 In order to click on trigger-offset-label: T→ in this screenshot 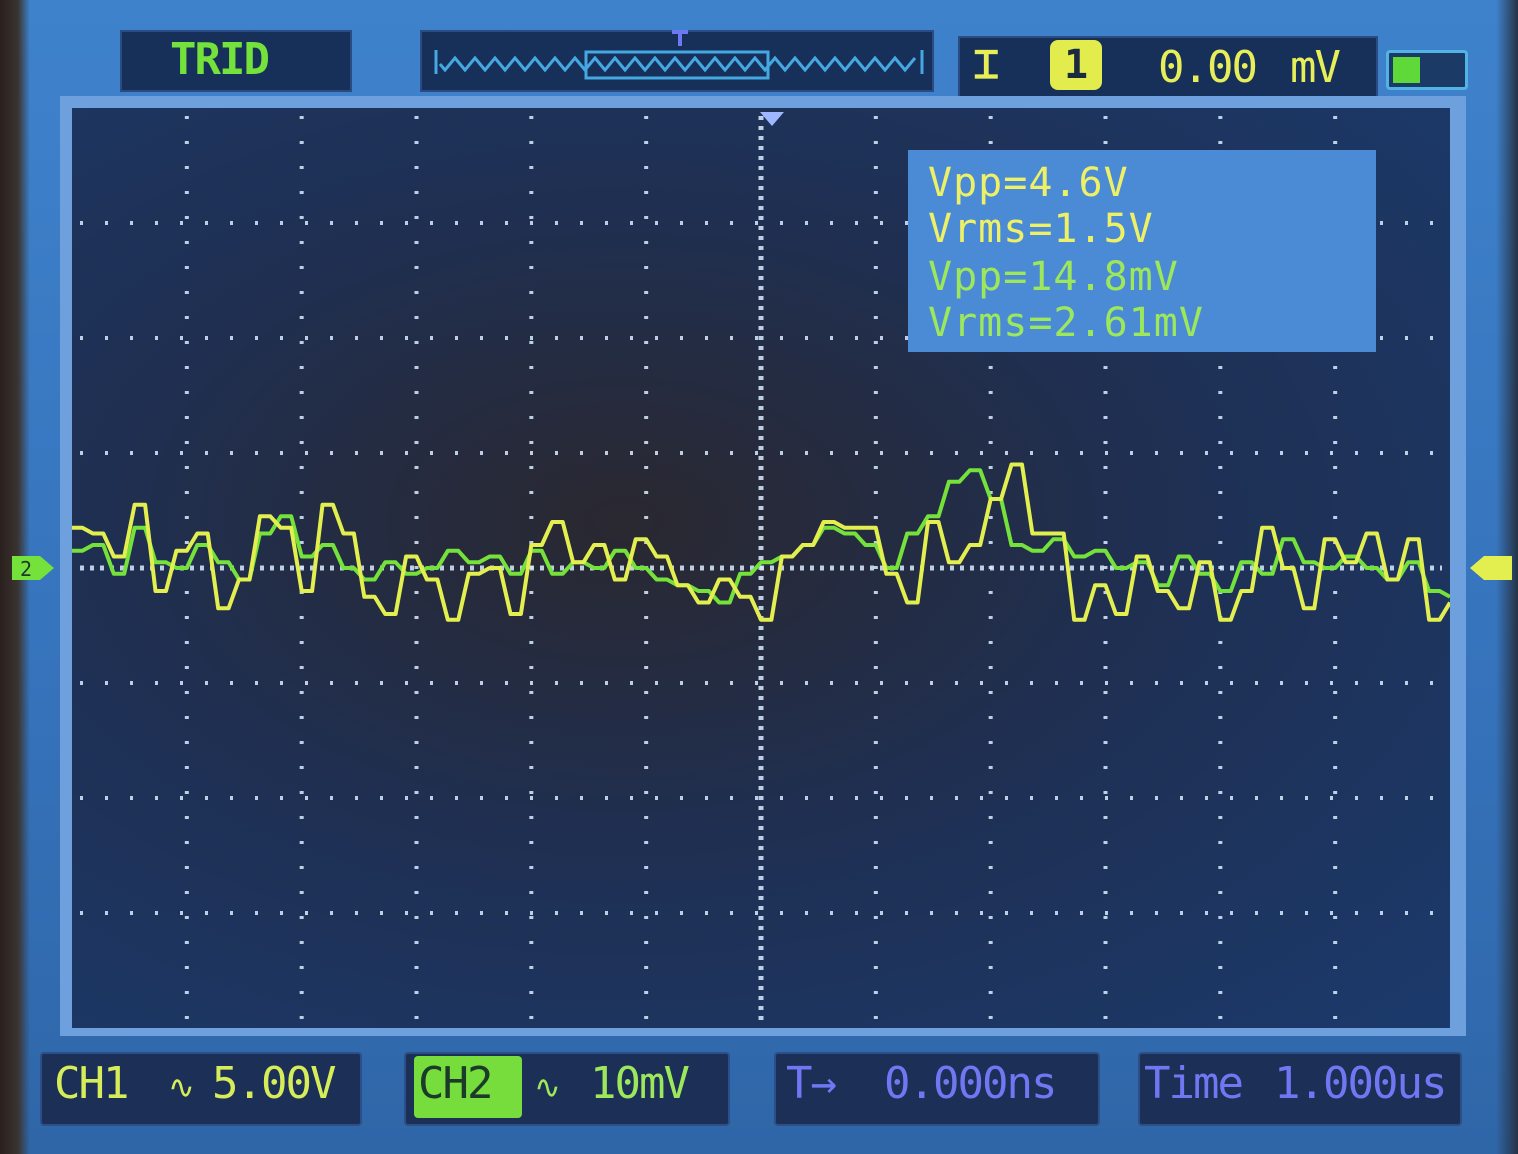, I will do `click(811, 1083)`.